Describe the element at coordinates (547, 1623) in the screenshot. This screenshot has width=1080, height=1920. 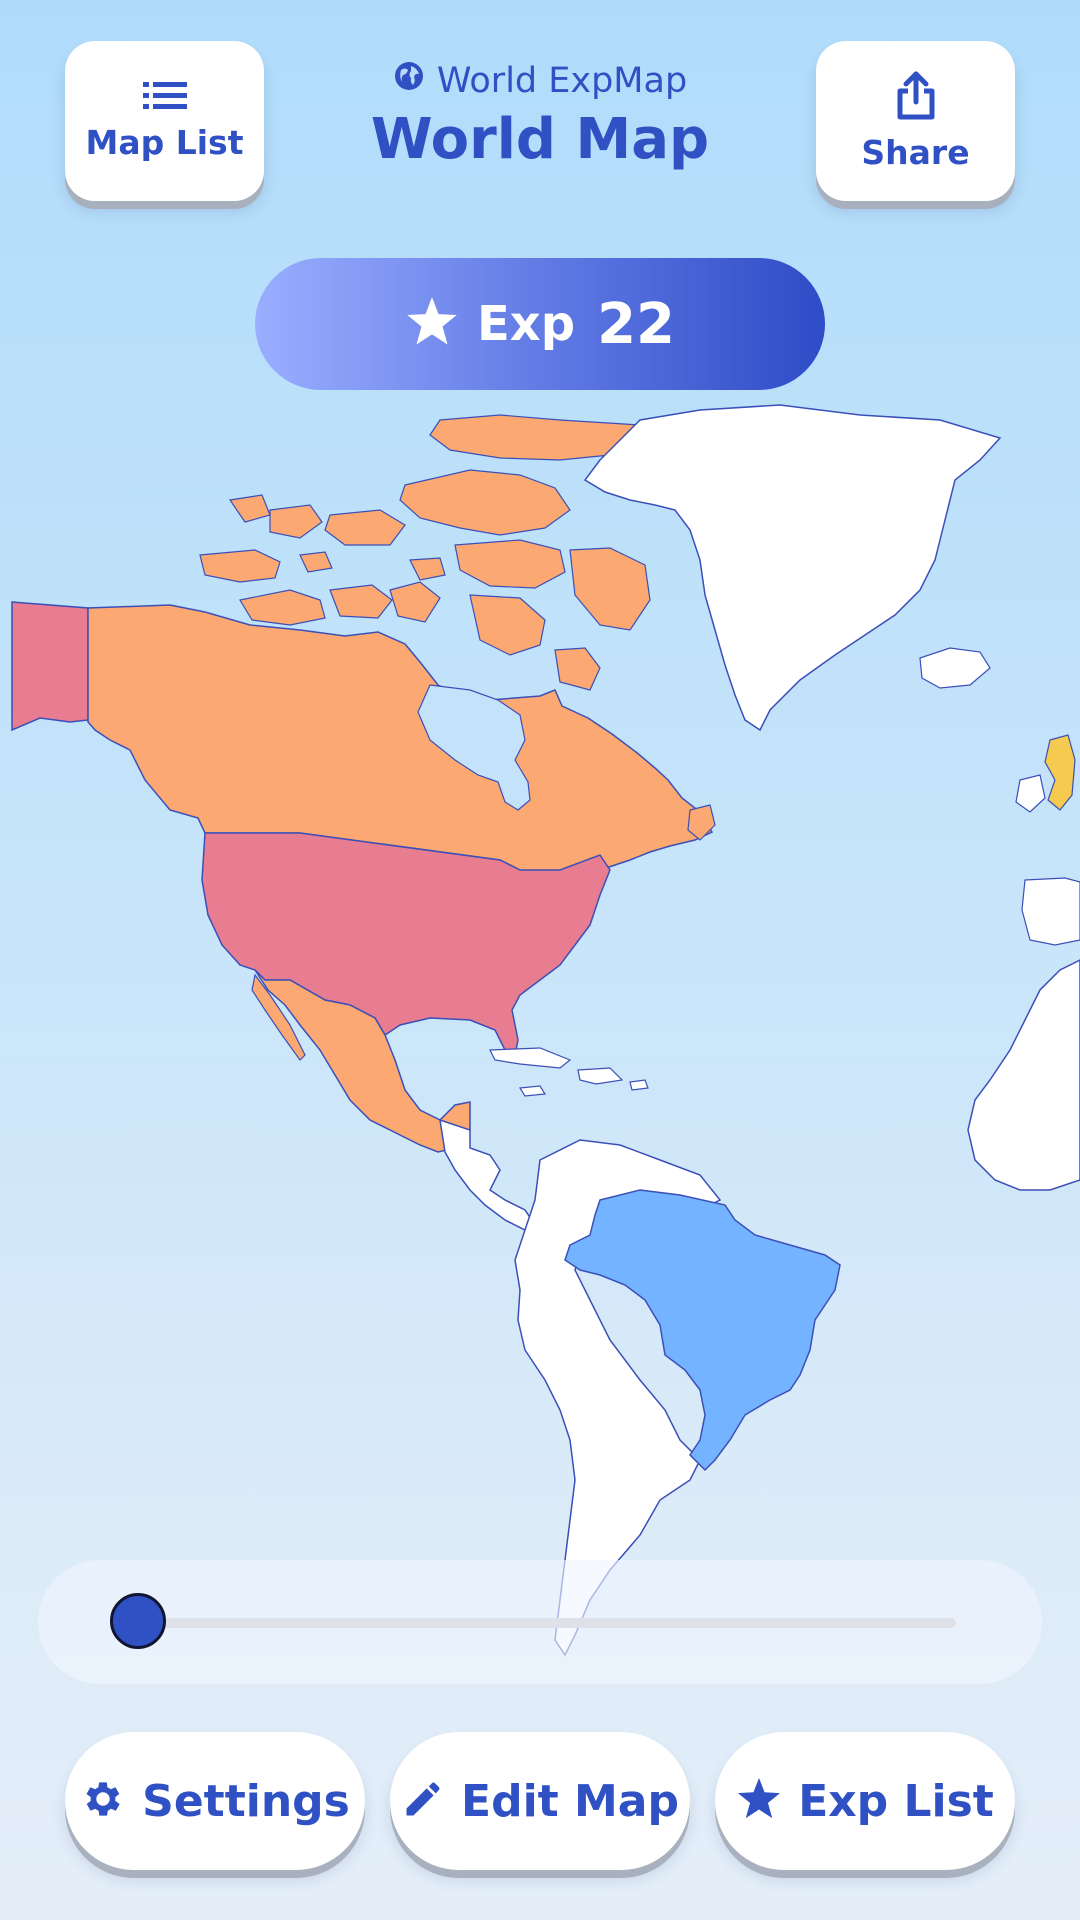
I see `slider-track` at that location.